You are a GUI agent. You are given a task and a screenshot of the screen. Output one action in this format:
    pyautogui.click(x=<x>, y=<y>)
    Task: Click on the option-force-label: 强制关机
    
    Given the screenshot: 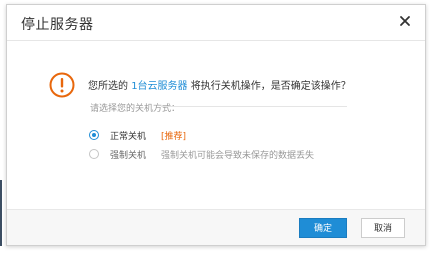 What is the action you would take?
    pyautogui.click(x=128, y=156)
    